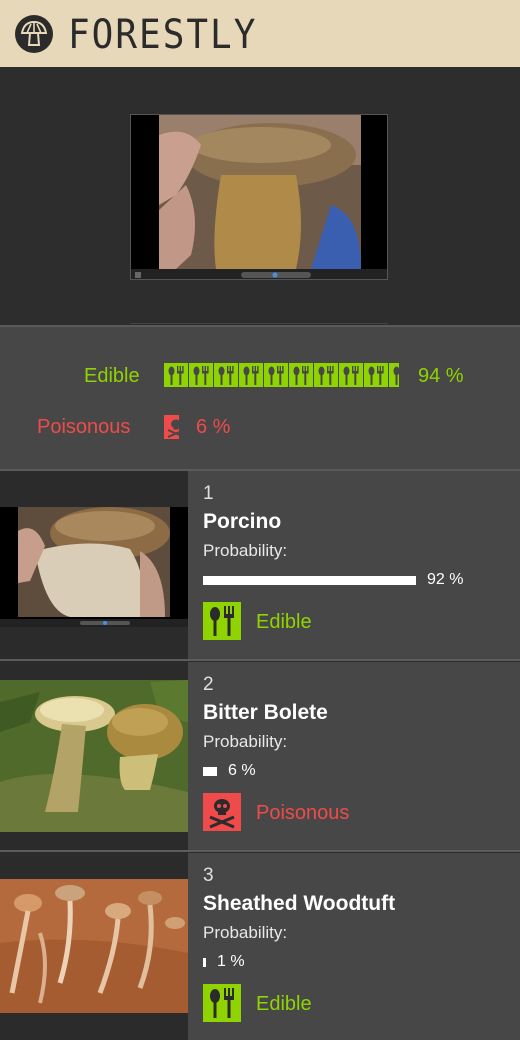 The width and height of the screenshot is (520, 1040). Describe the element at coordinates (213, 427) in the screenshot. I see `poisonous-summary-percent: 6 %` at that location.